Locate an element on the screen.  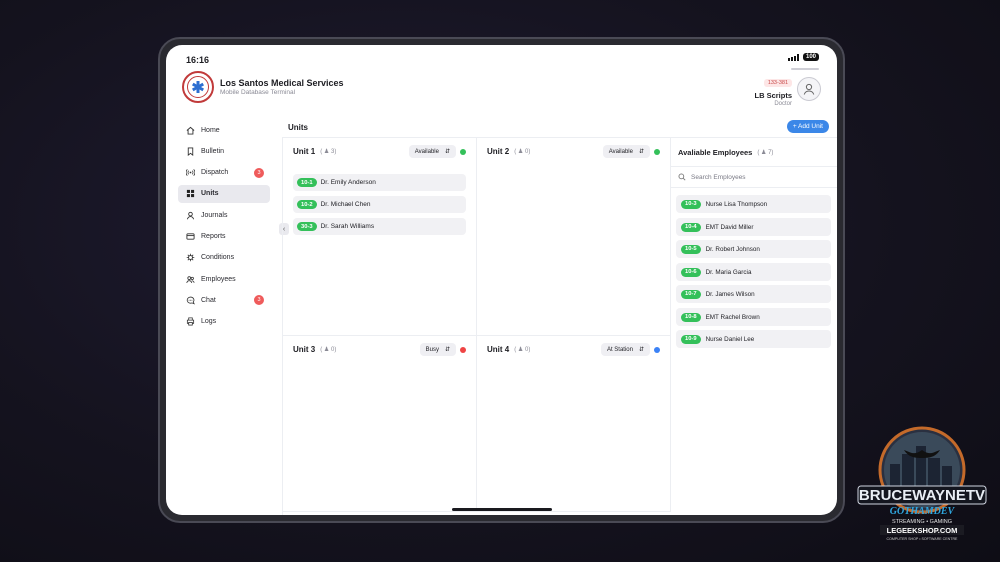
sidebar-item-logs: Logs is located at coordinates (224, 322).